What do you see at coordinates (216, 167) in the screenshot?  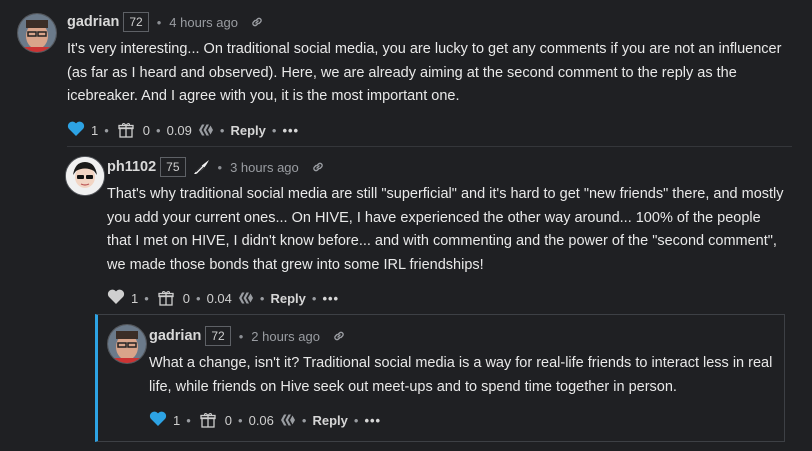 I see `comment-meta: ph1102 75 • 3 hours ago` at bounding box center [216, 167].